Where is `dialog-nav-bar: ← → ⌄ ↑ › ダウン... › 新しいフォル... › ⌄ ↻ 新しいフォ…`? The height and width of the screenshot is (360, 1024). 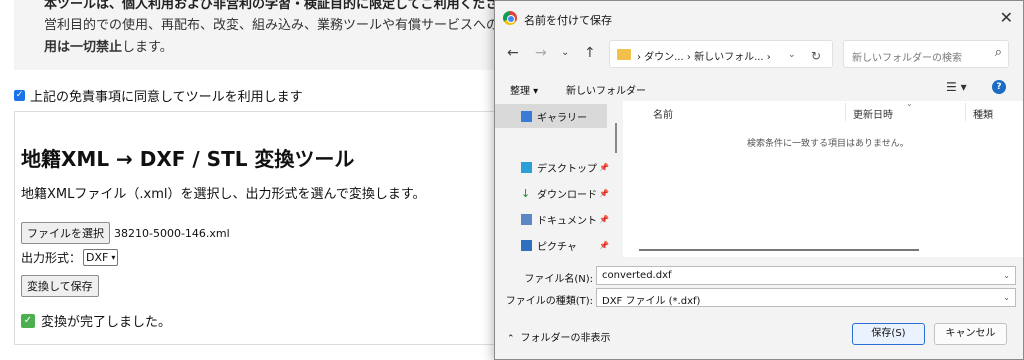 dialog-nav-bar: ← → ⌄ ↑ › ダウン... › 新しいフォル... › ⌄ ↻ 新しいフォ… is located at coordinates (759, 54).